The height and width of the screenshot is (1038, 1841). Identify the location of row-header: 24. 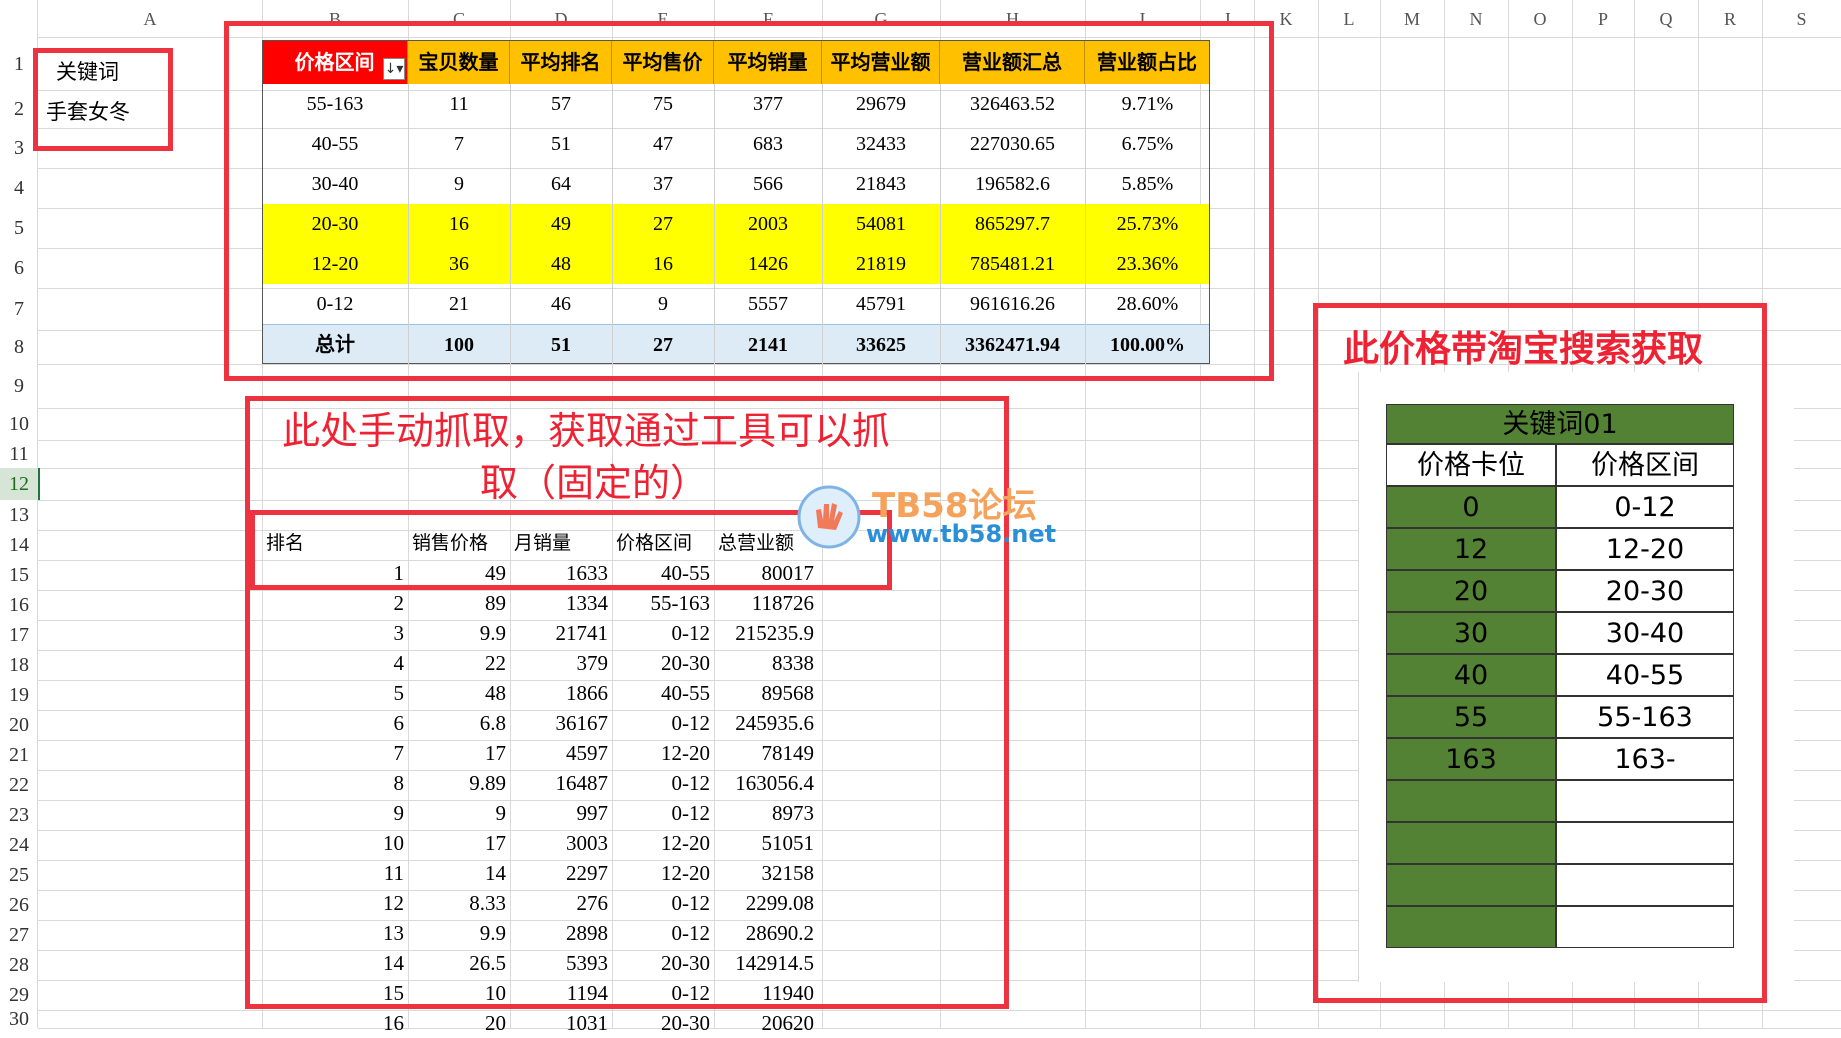
(19, 845).